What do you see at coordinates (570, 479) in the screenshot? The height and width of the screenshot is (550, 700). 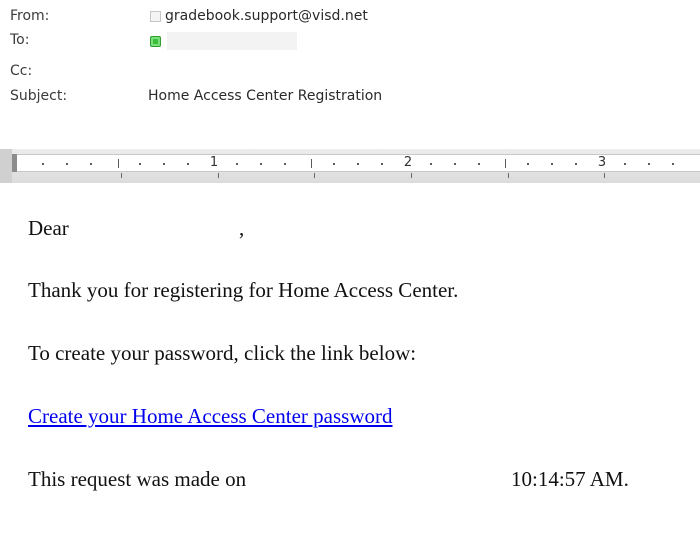 I see `request-time: 10:14:57 AM.` at bounding box center [570, 479].